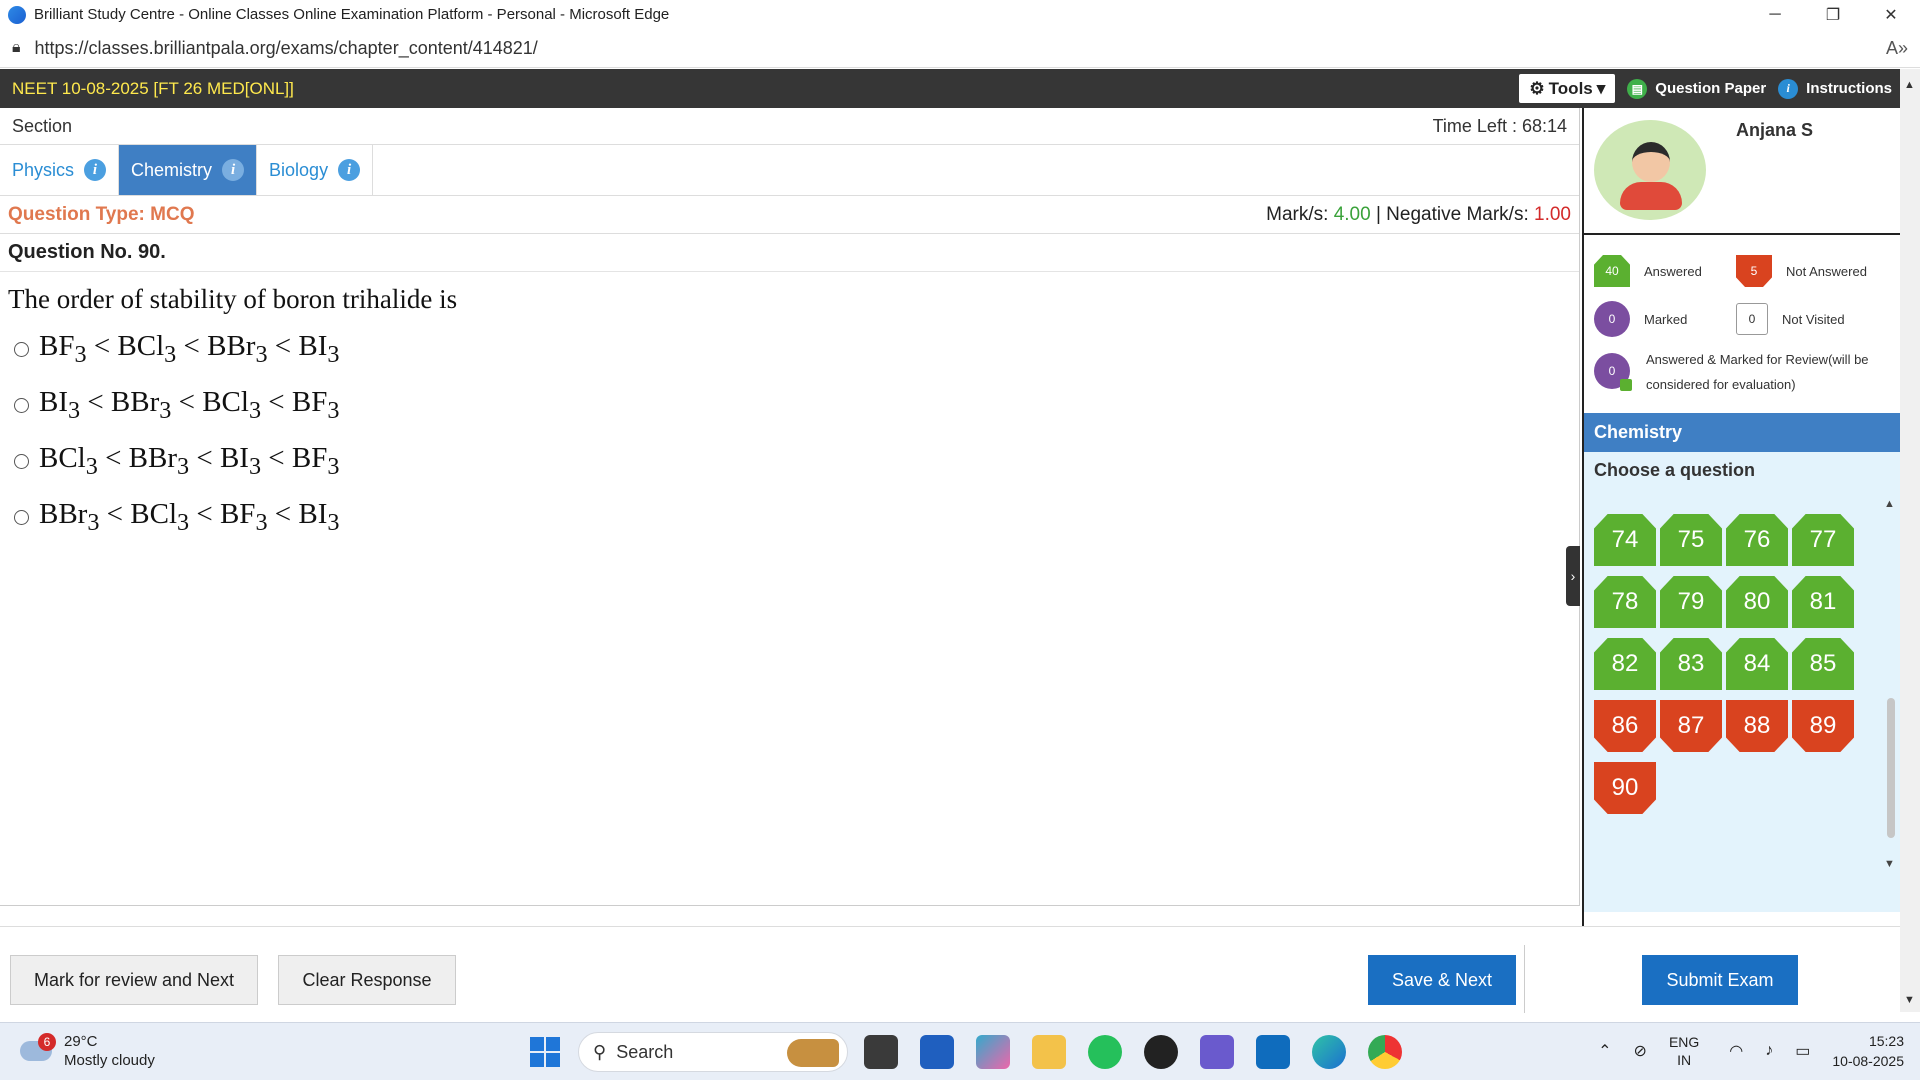 This screenshot has width=1920, height=1080. What do you see at coordinates (1691, 540) in the screenshot?
I see `question-button-75: 75` at bounding box center [1691, 540].